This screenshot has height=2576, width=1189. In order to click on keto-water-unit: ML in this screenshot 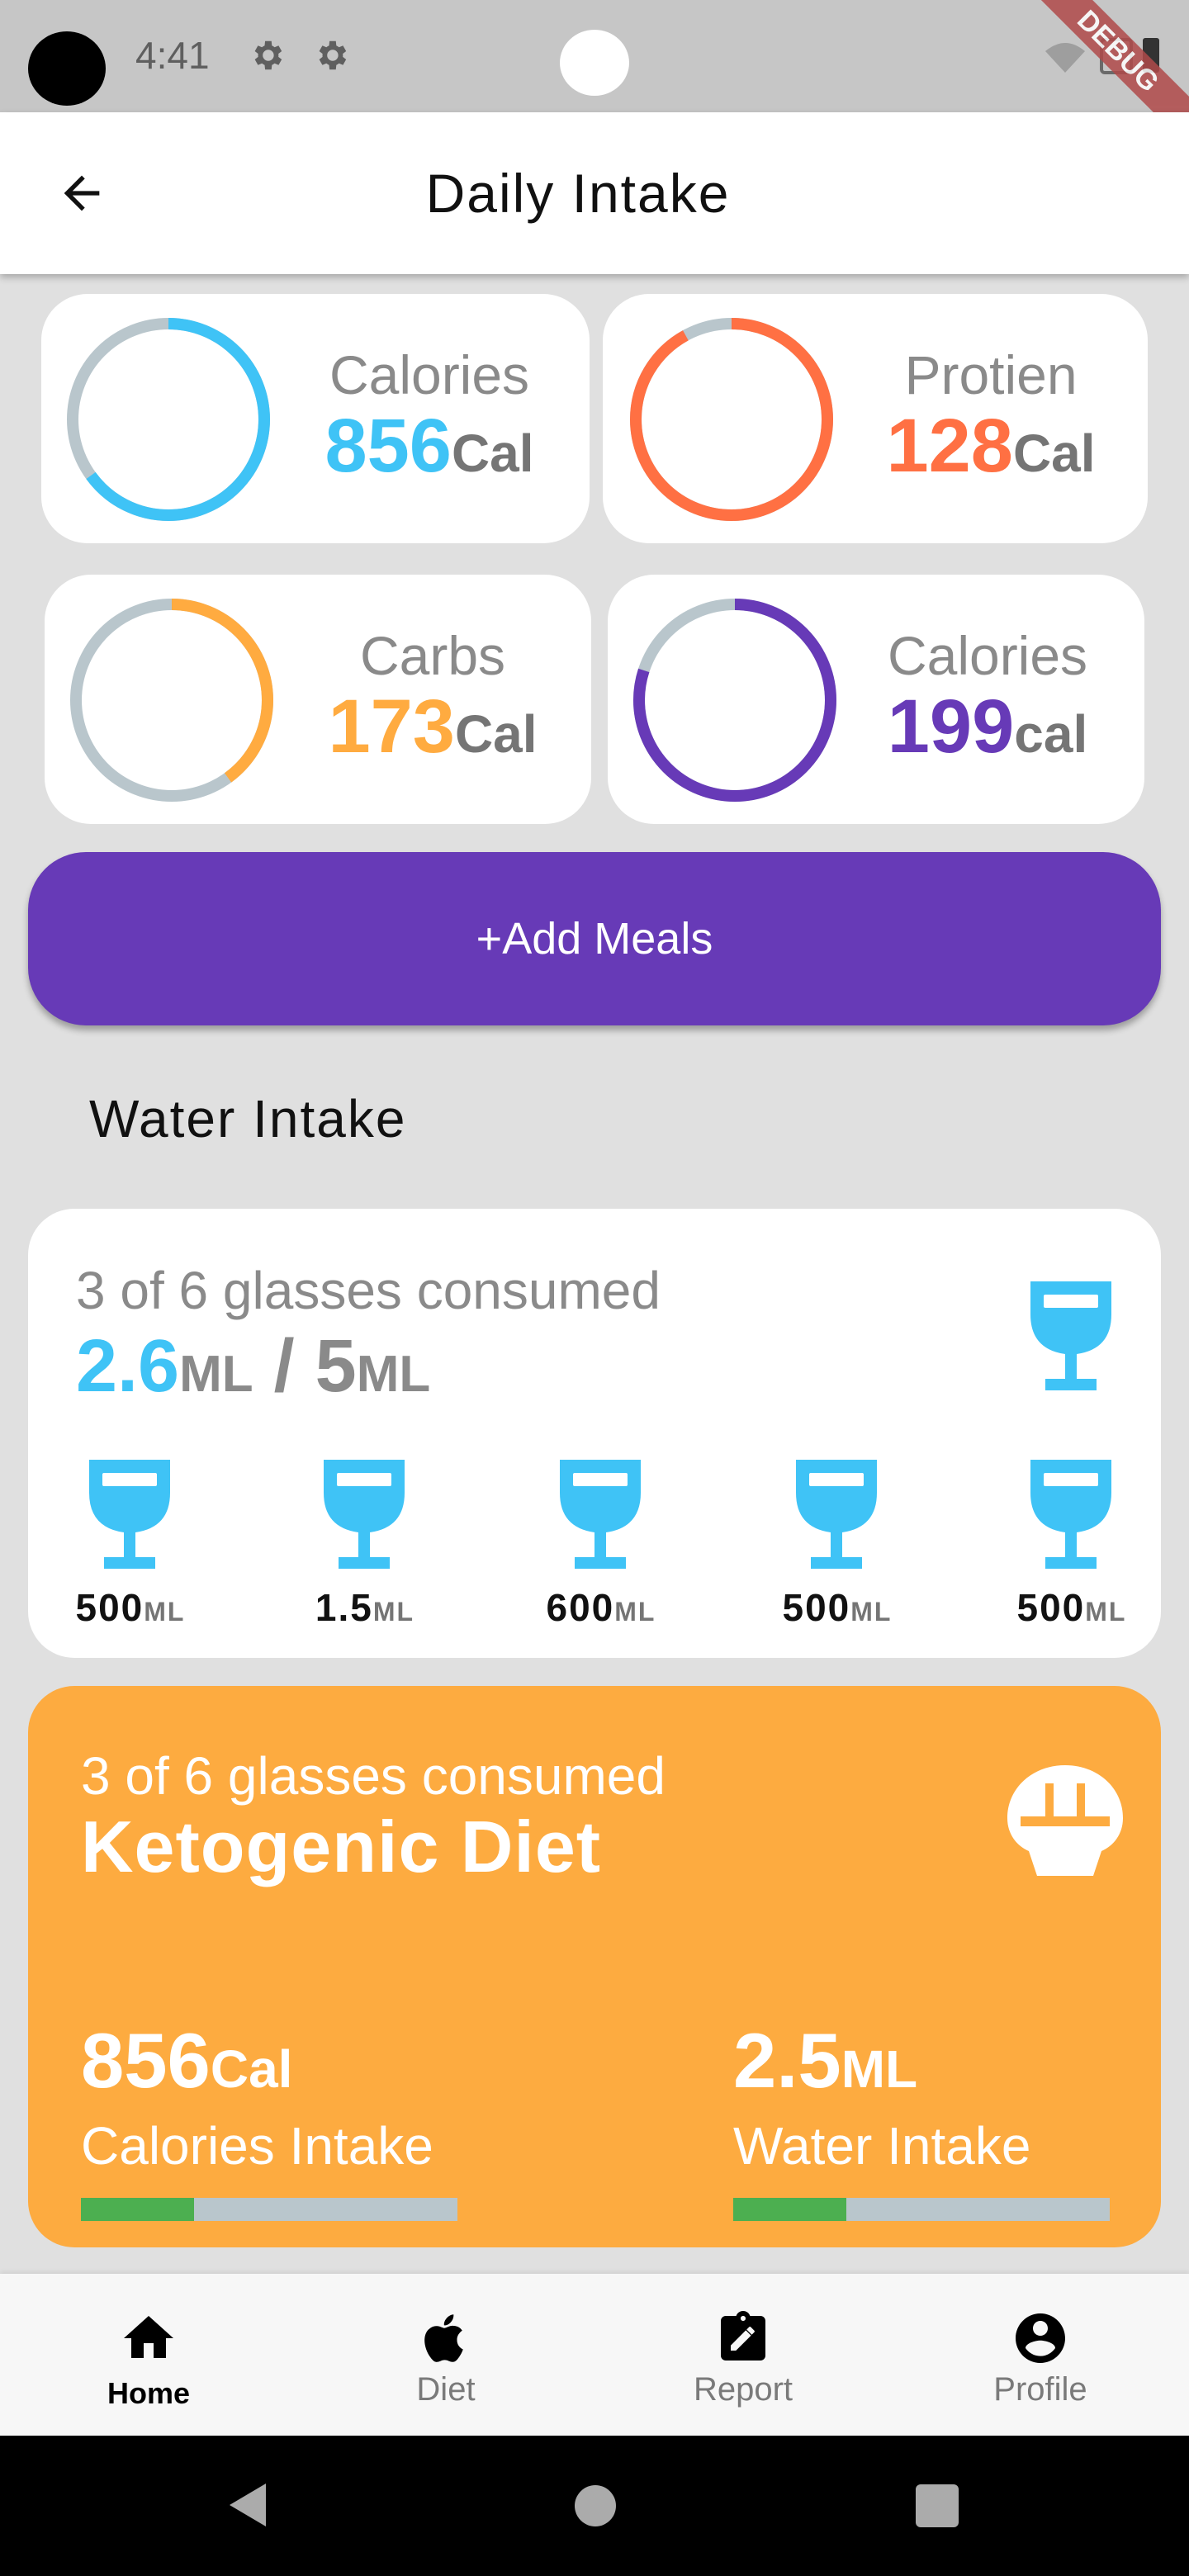, I will do `click(879, 2069)`.